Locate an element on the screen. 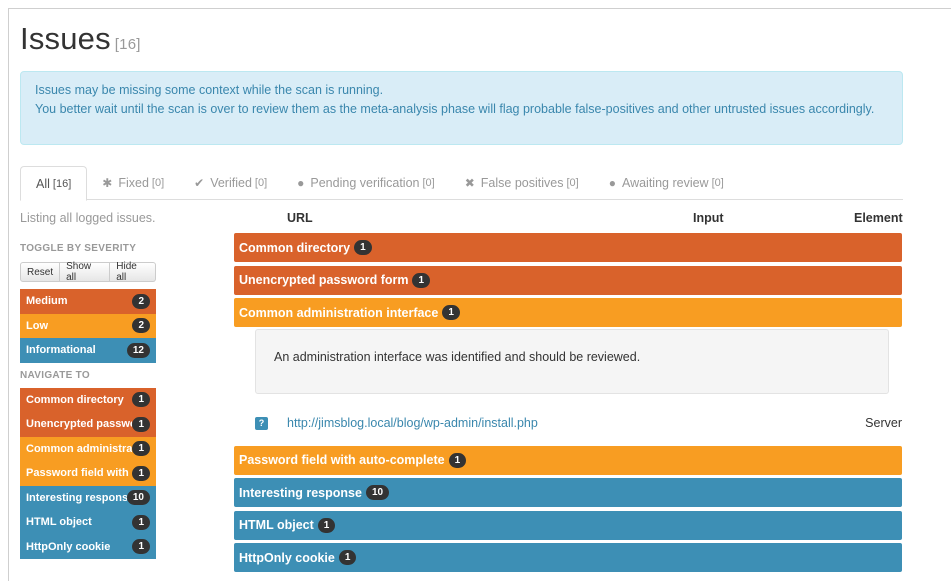 The height and width of the screenshot is (581, 951). nav-item-interesting-response: Interesting response 10 is located at coordinates (88, 497).